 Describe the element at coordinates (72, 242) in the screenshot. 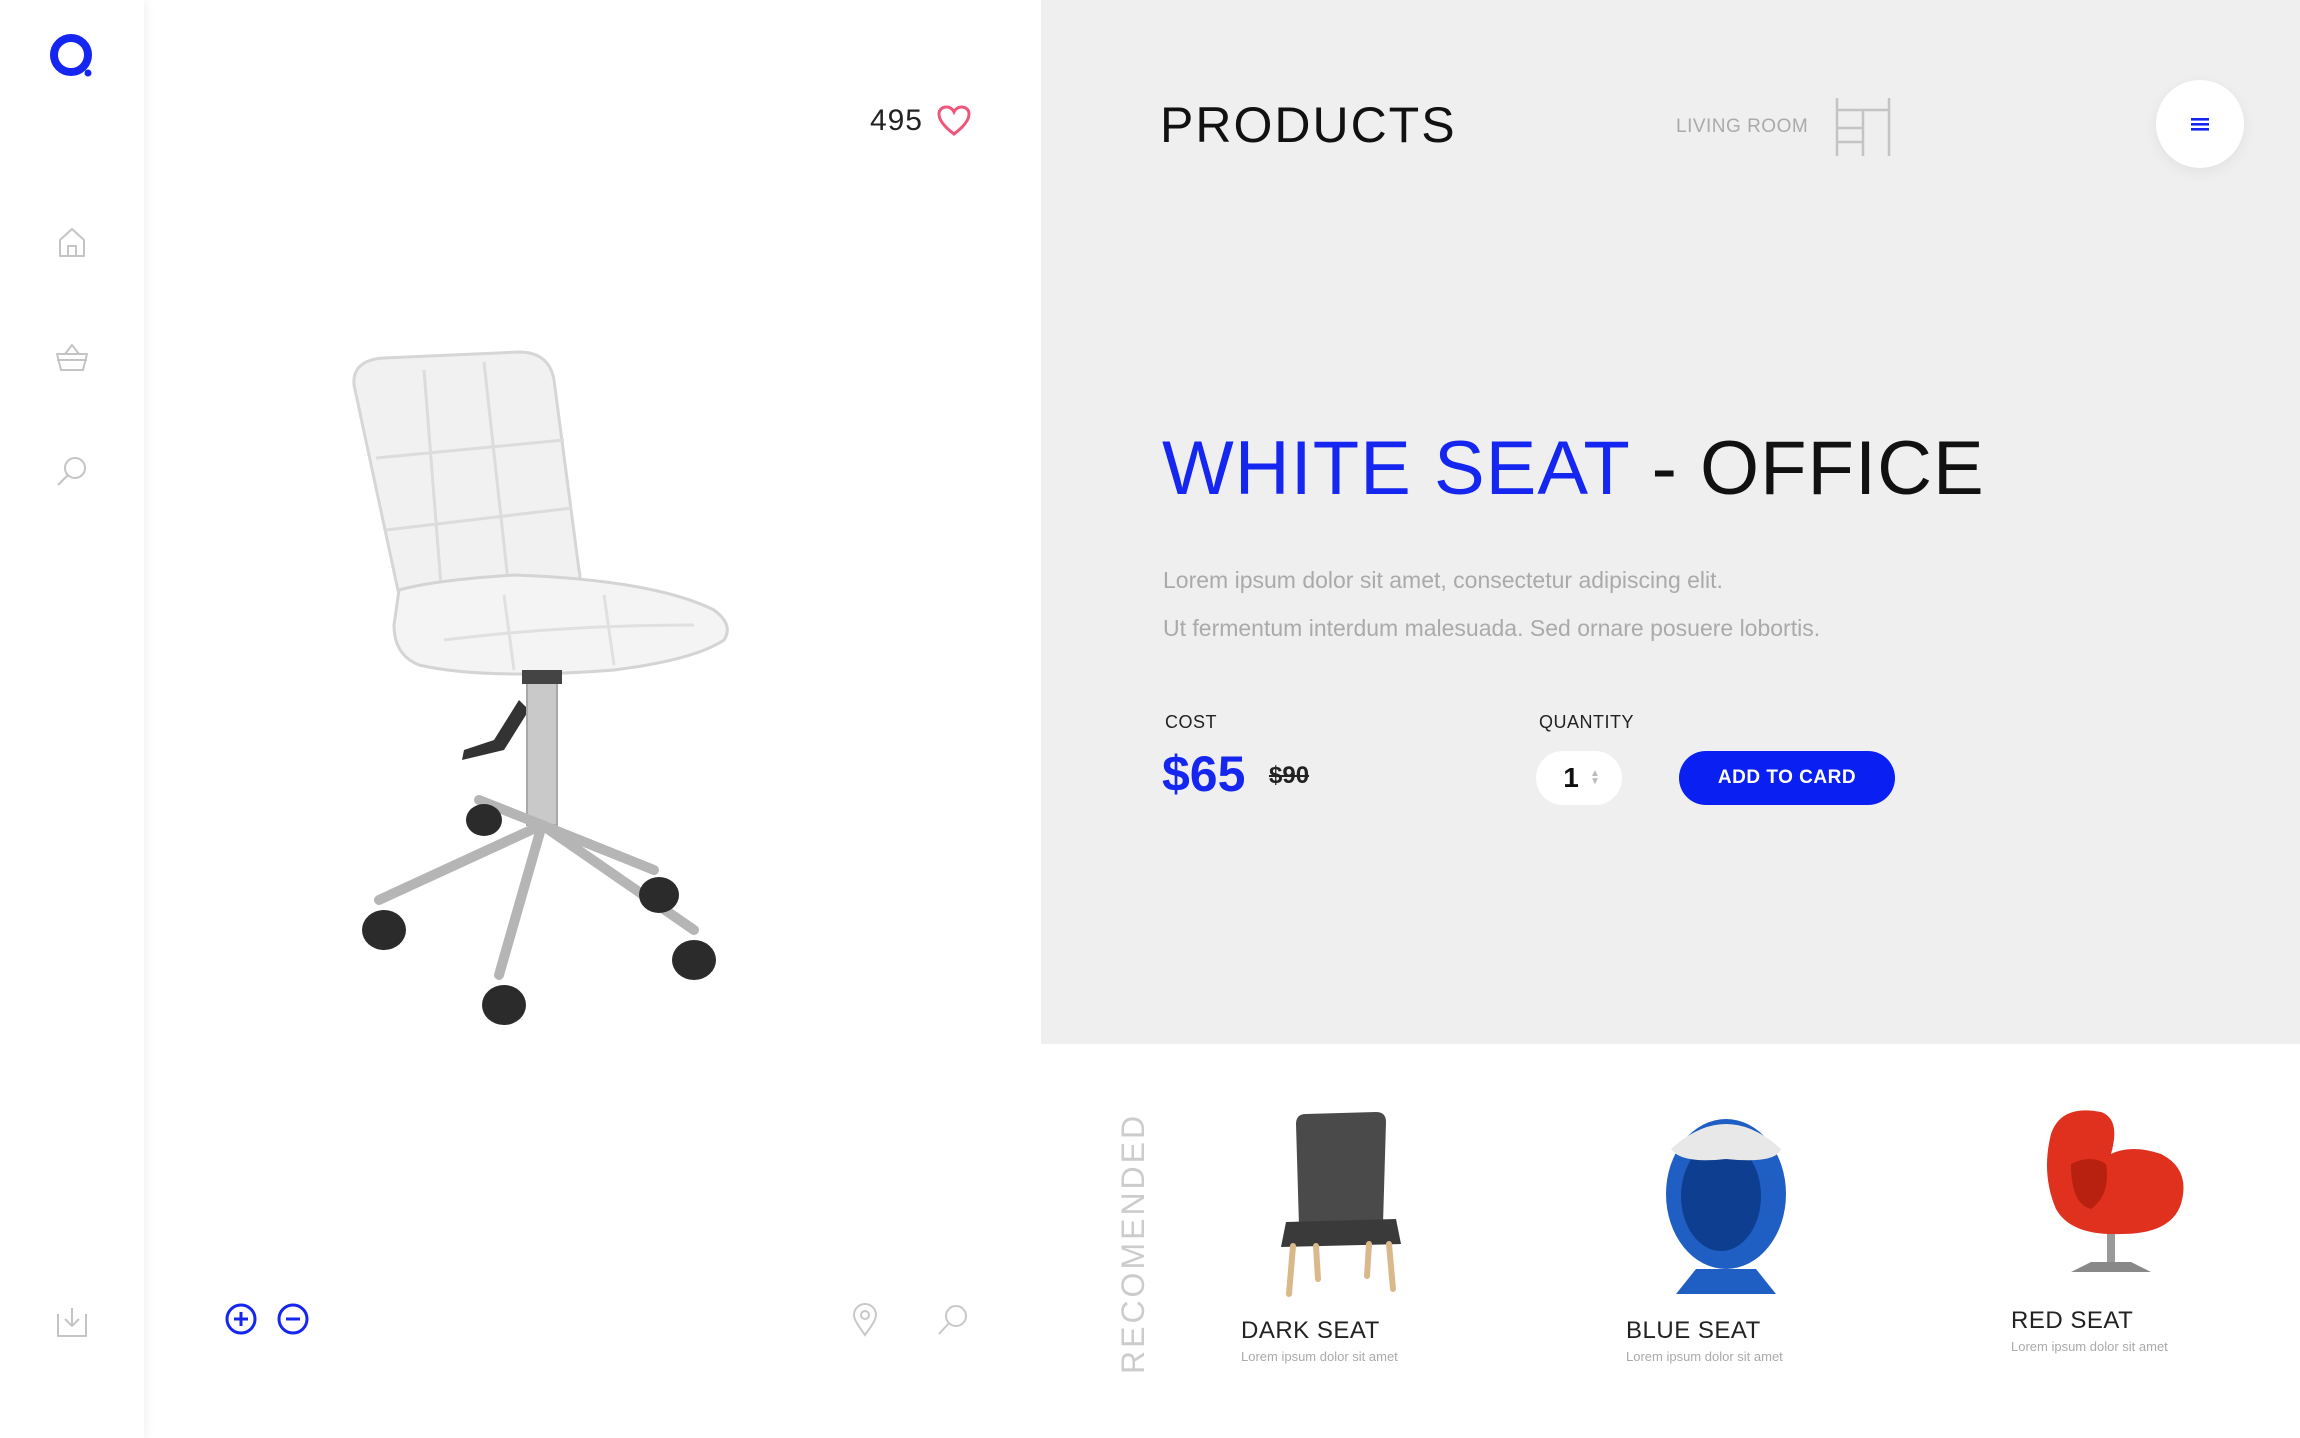

I see `home-icon` at that location.